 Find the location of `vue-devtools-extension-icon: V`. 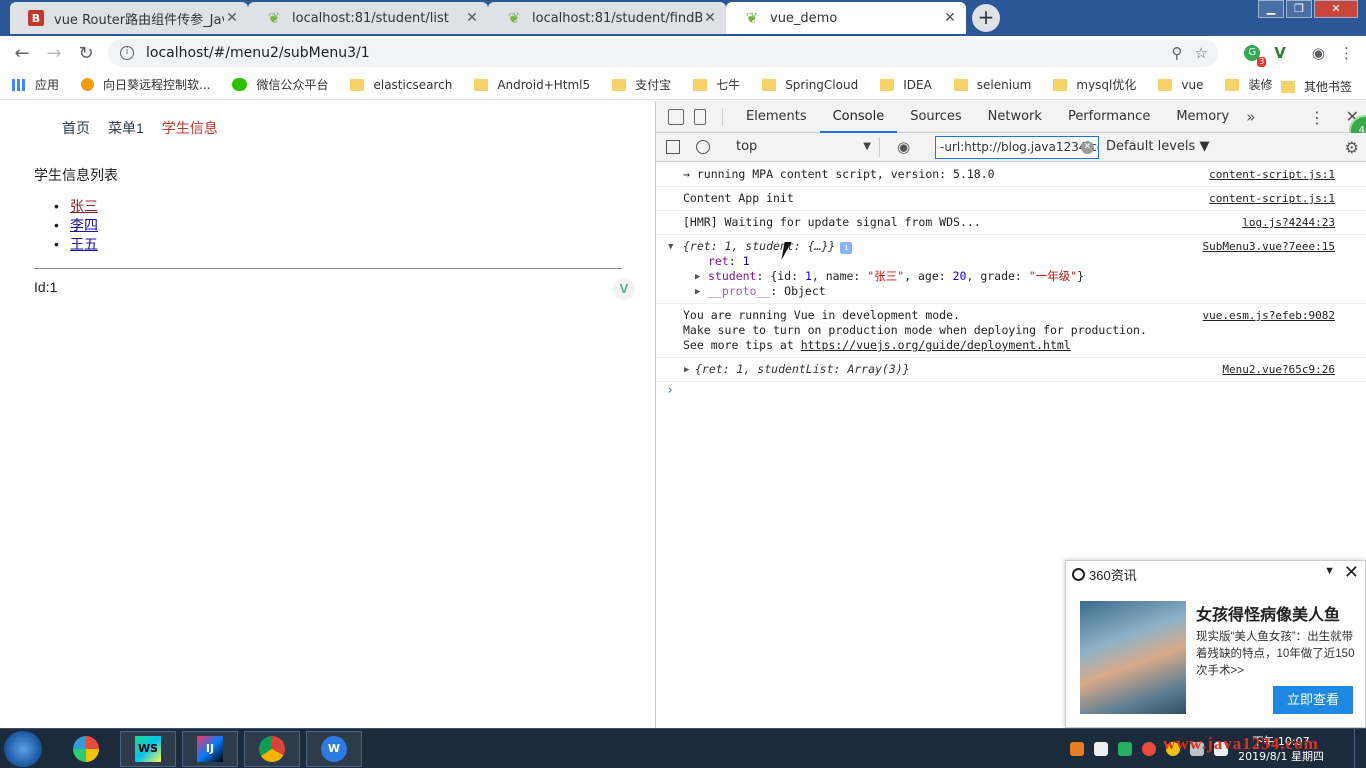

vue-devtools-extension-icon: V is located at coordinates (1280, 53).